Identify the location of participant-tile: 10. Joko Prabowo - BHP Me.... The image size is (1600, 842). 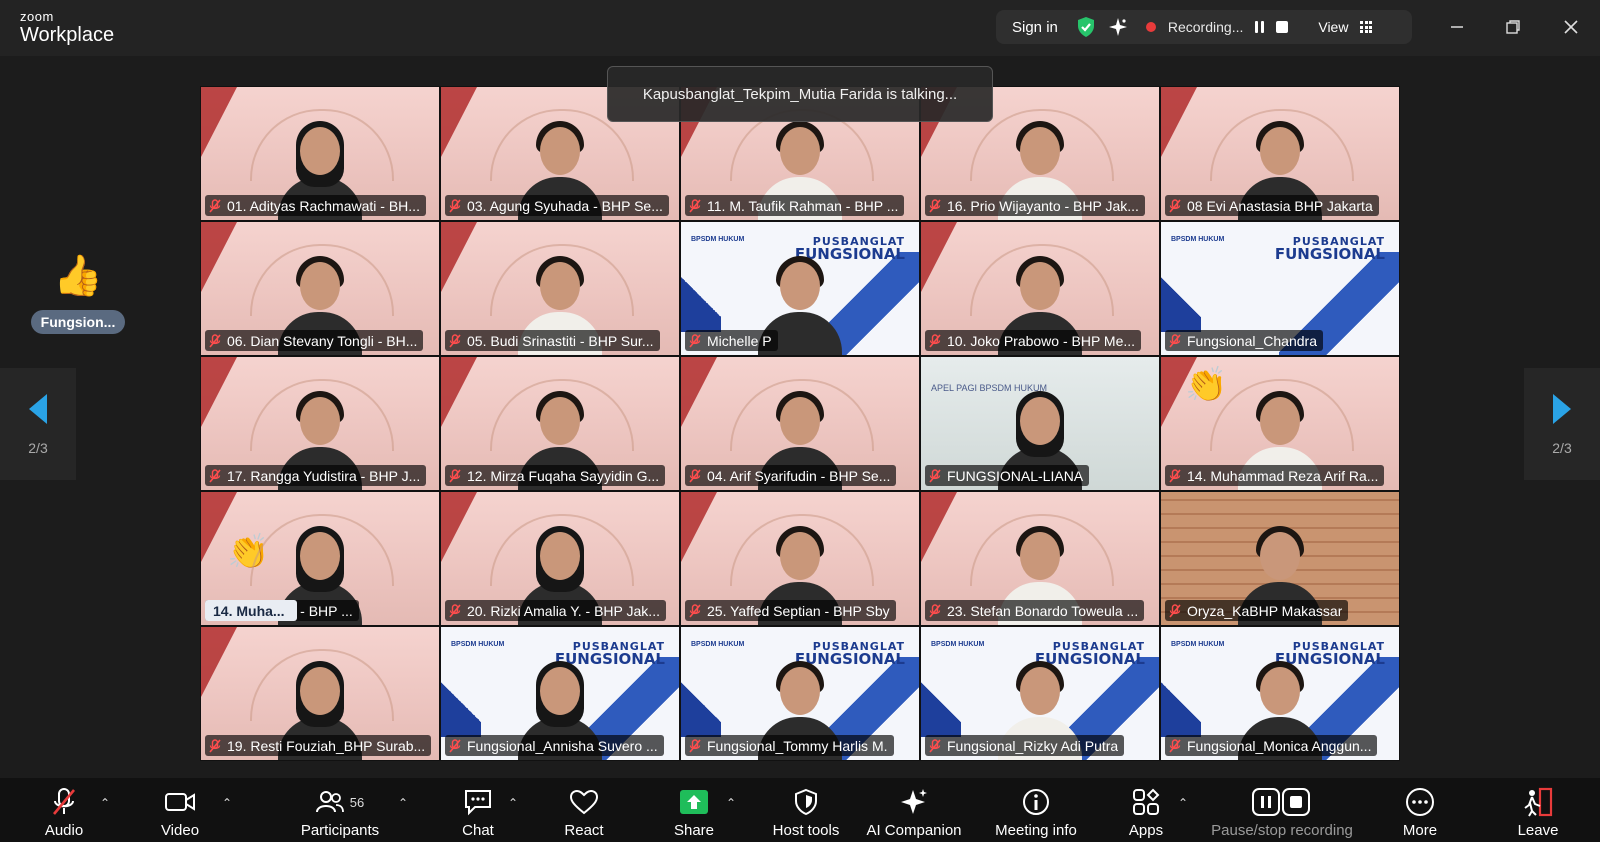
(1040, 288).